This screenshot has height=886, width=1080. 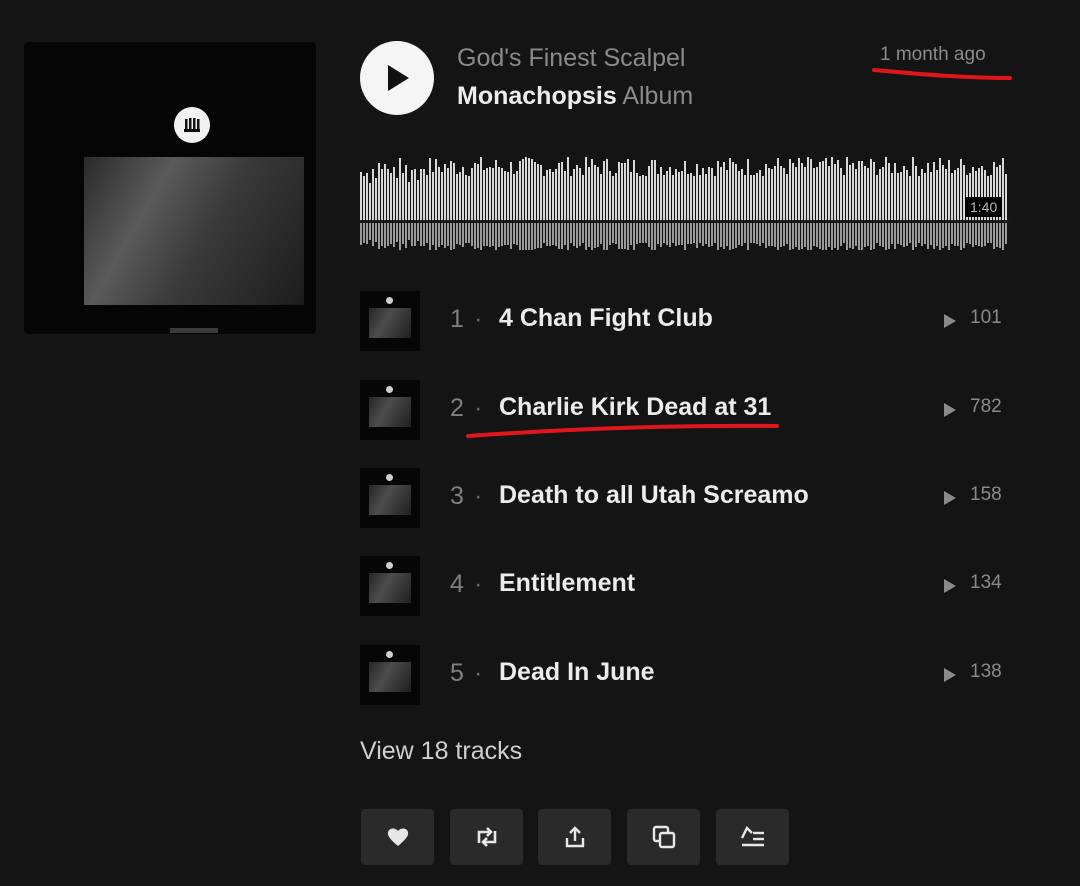 What do you see at coordinates (397, 78) in the screenshot?
I see `play-button` at bounding box center [397, 78].